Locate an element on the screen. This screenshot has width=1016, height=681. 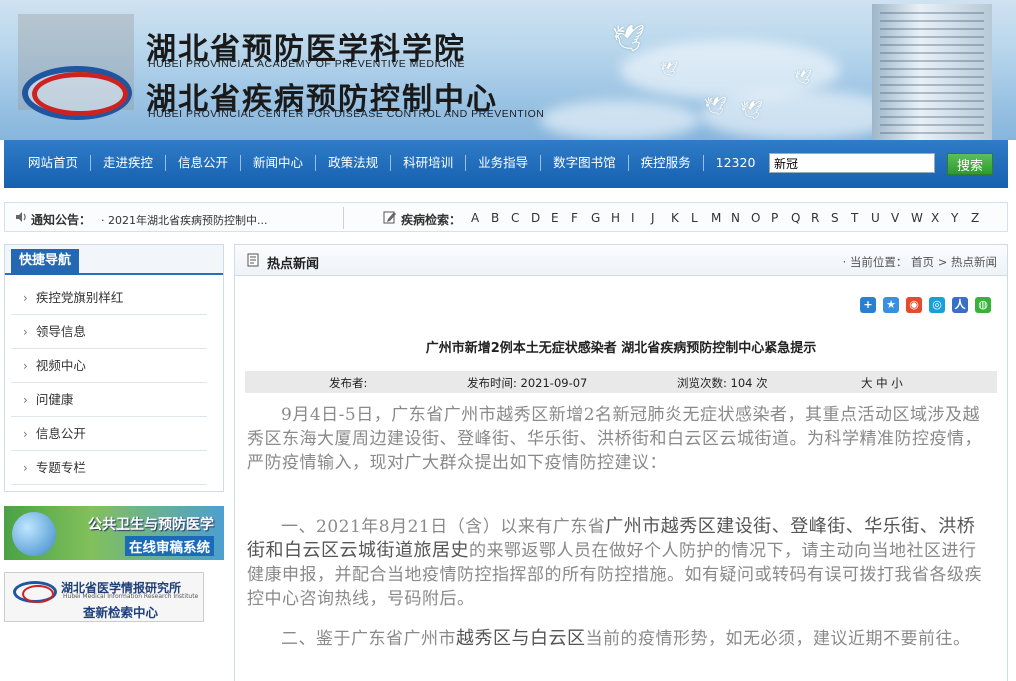
nav-item-library: 数字图书馆 is located at coordinates (585, 163).